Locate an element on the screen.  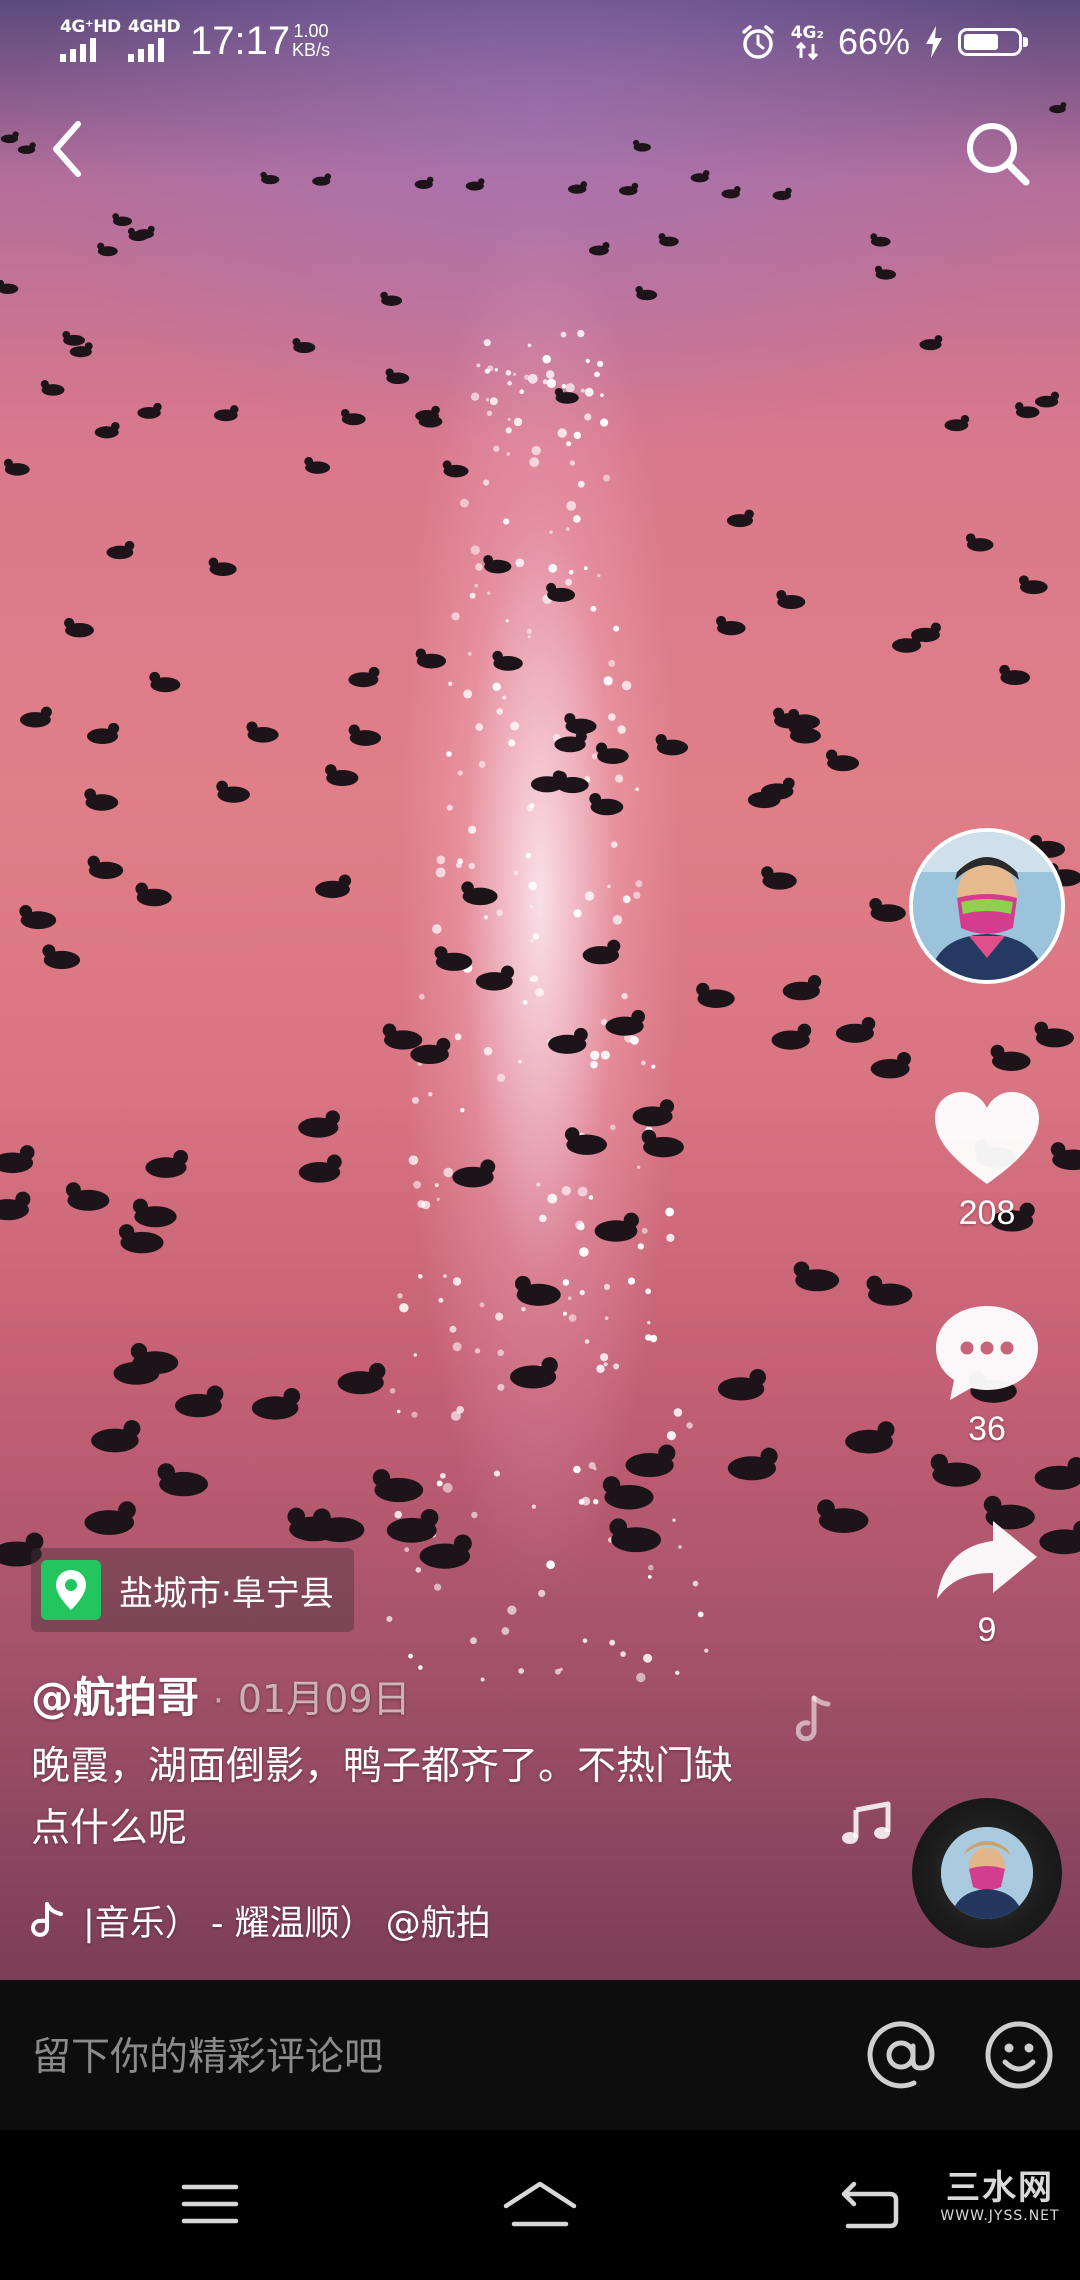
nav-menu-button is located at coordinates (210, 2206).